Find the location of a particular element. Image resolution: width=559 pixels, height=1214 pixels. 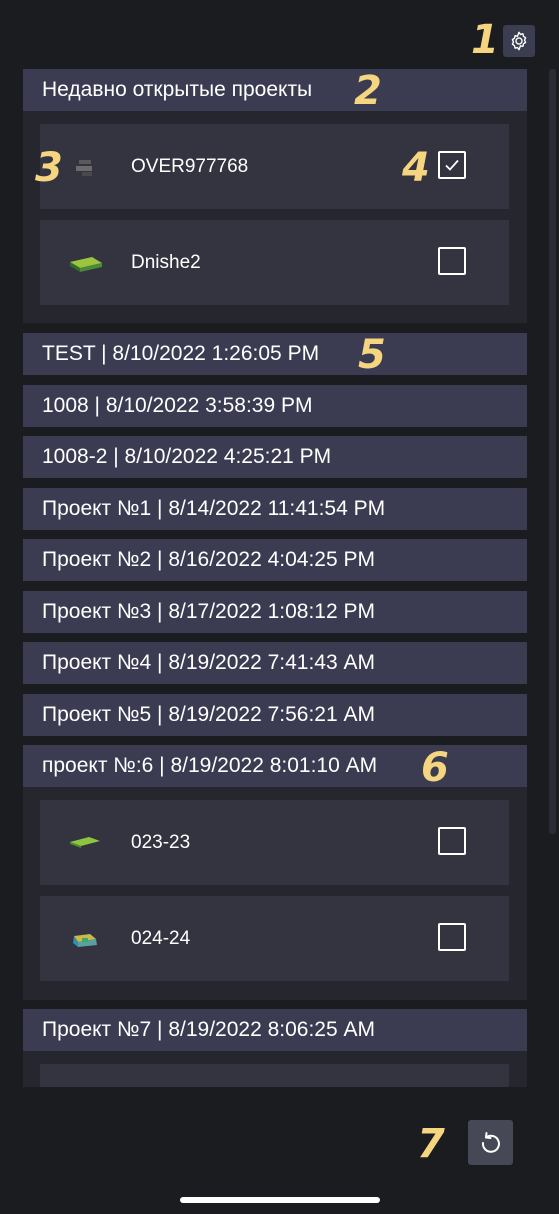

checkmark-icon is located at coordinates (452, 165).